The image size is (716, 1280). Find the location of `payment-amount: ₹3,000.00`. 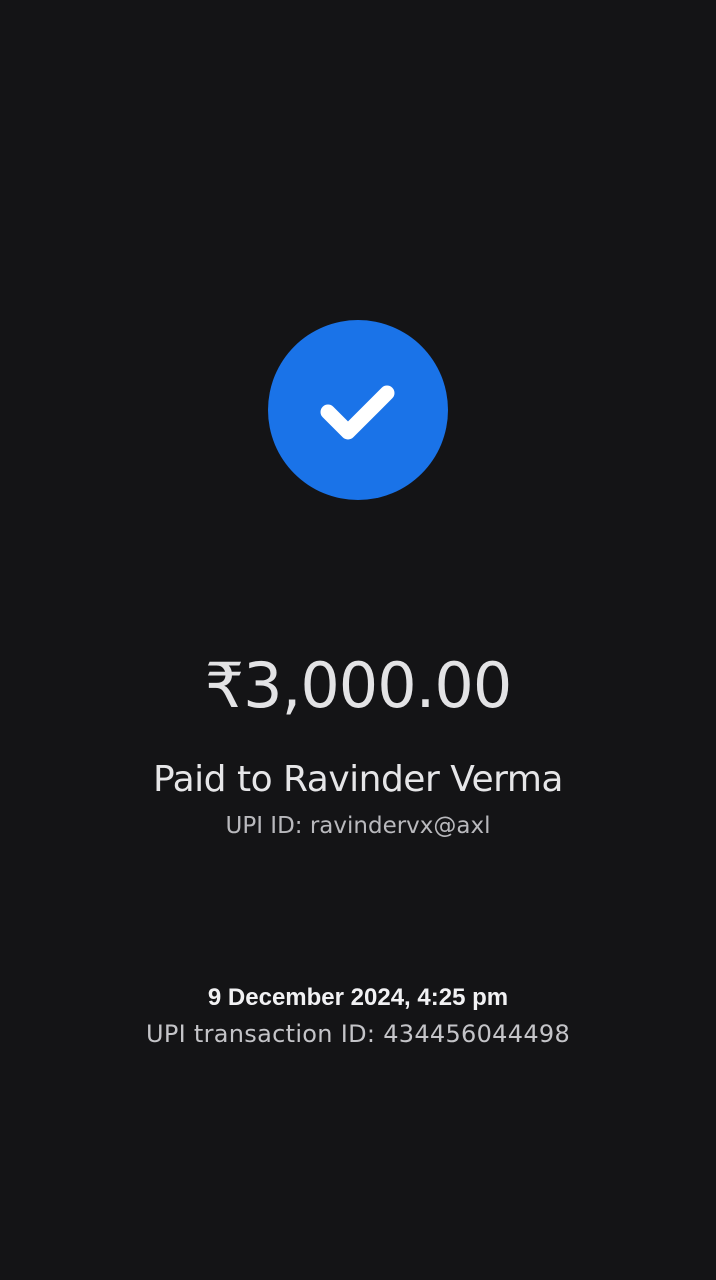

payment-amount: ₹3,000.00 is located at coordinates (358, 685).